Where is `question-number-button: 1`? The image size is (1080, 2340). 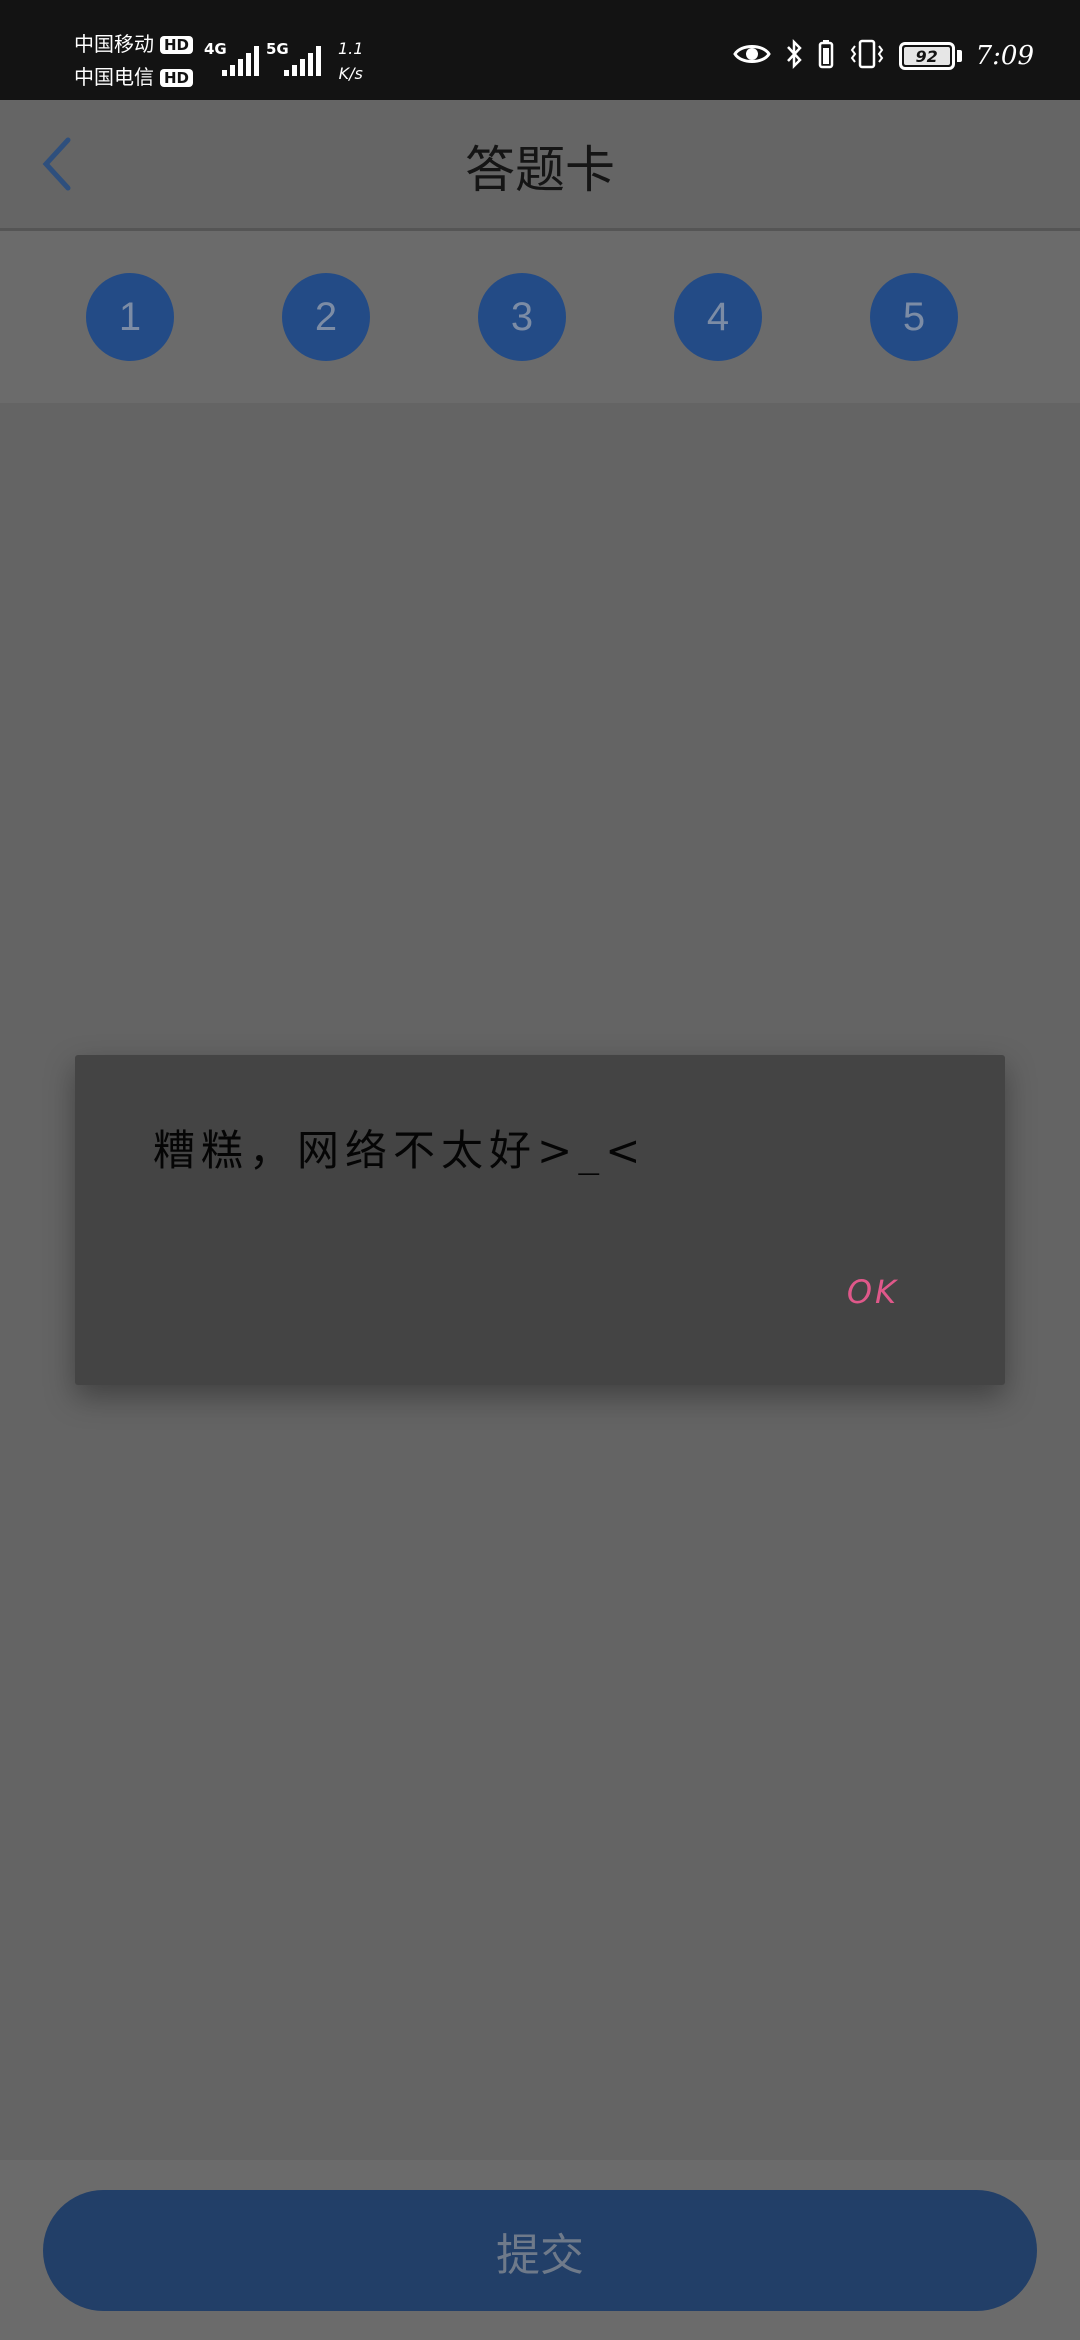 question-number-button: 1 is located at coordinates (130, 317).